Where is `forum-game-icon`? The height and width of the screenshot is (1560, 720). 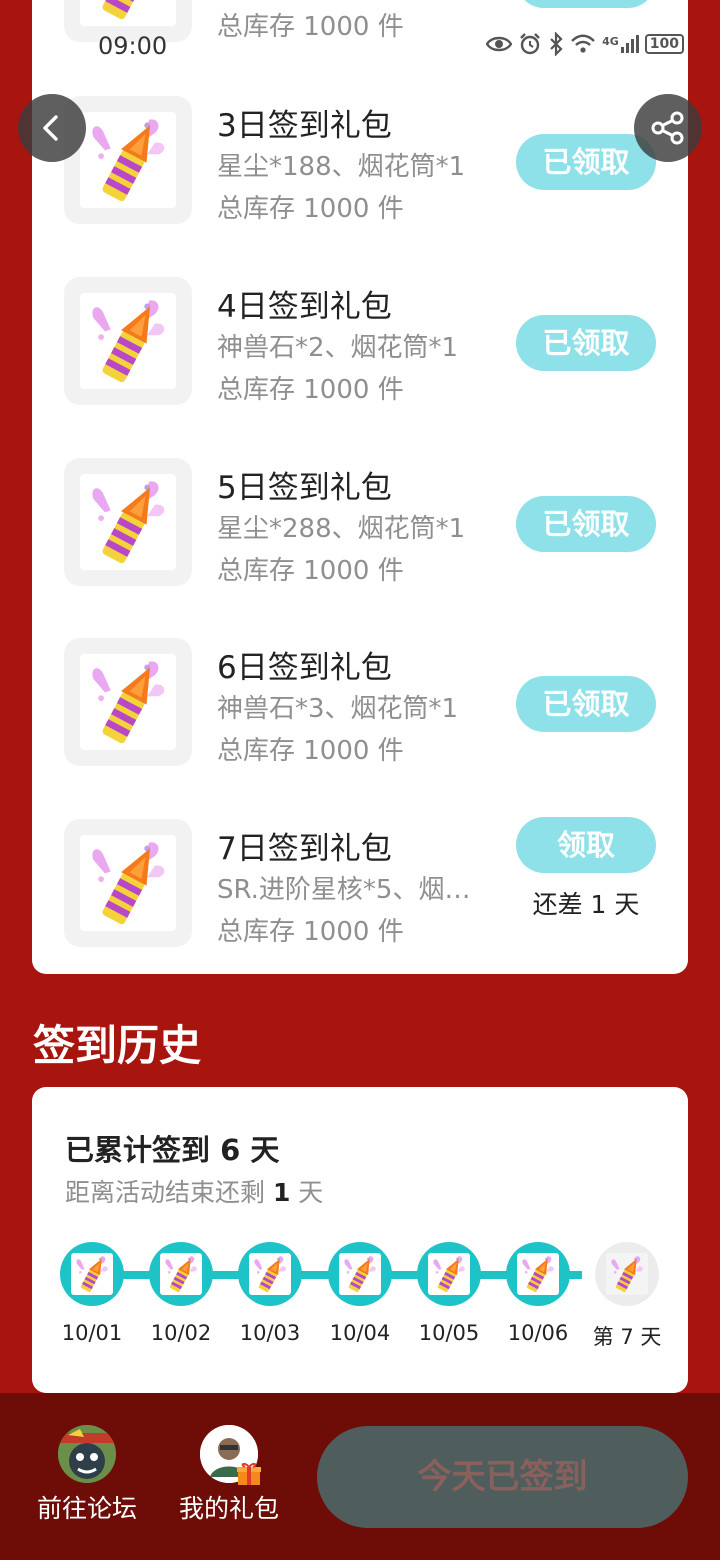 forum-game-icon is located at coordinates (87, 1454).